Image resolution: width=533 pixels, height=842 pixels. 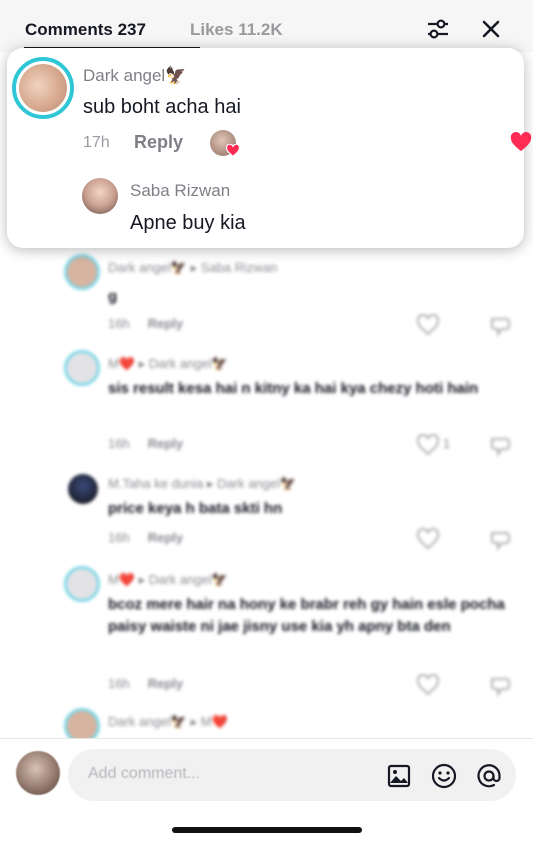 I want to click on close-icon, so click(x=491, y=29).